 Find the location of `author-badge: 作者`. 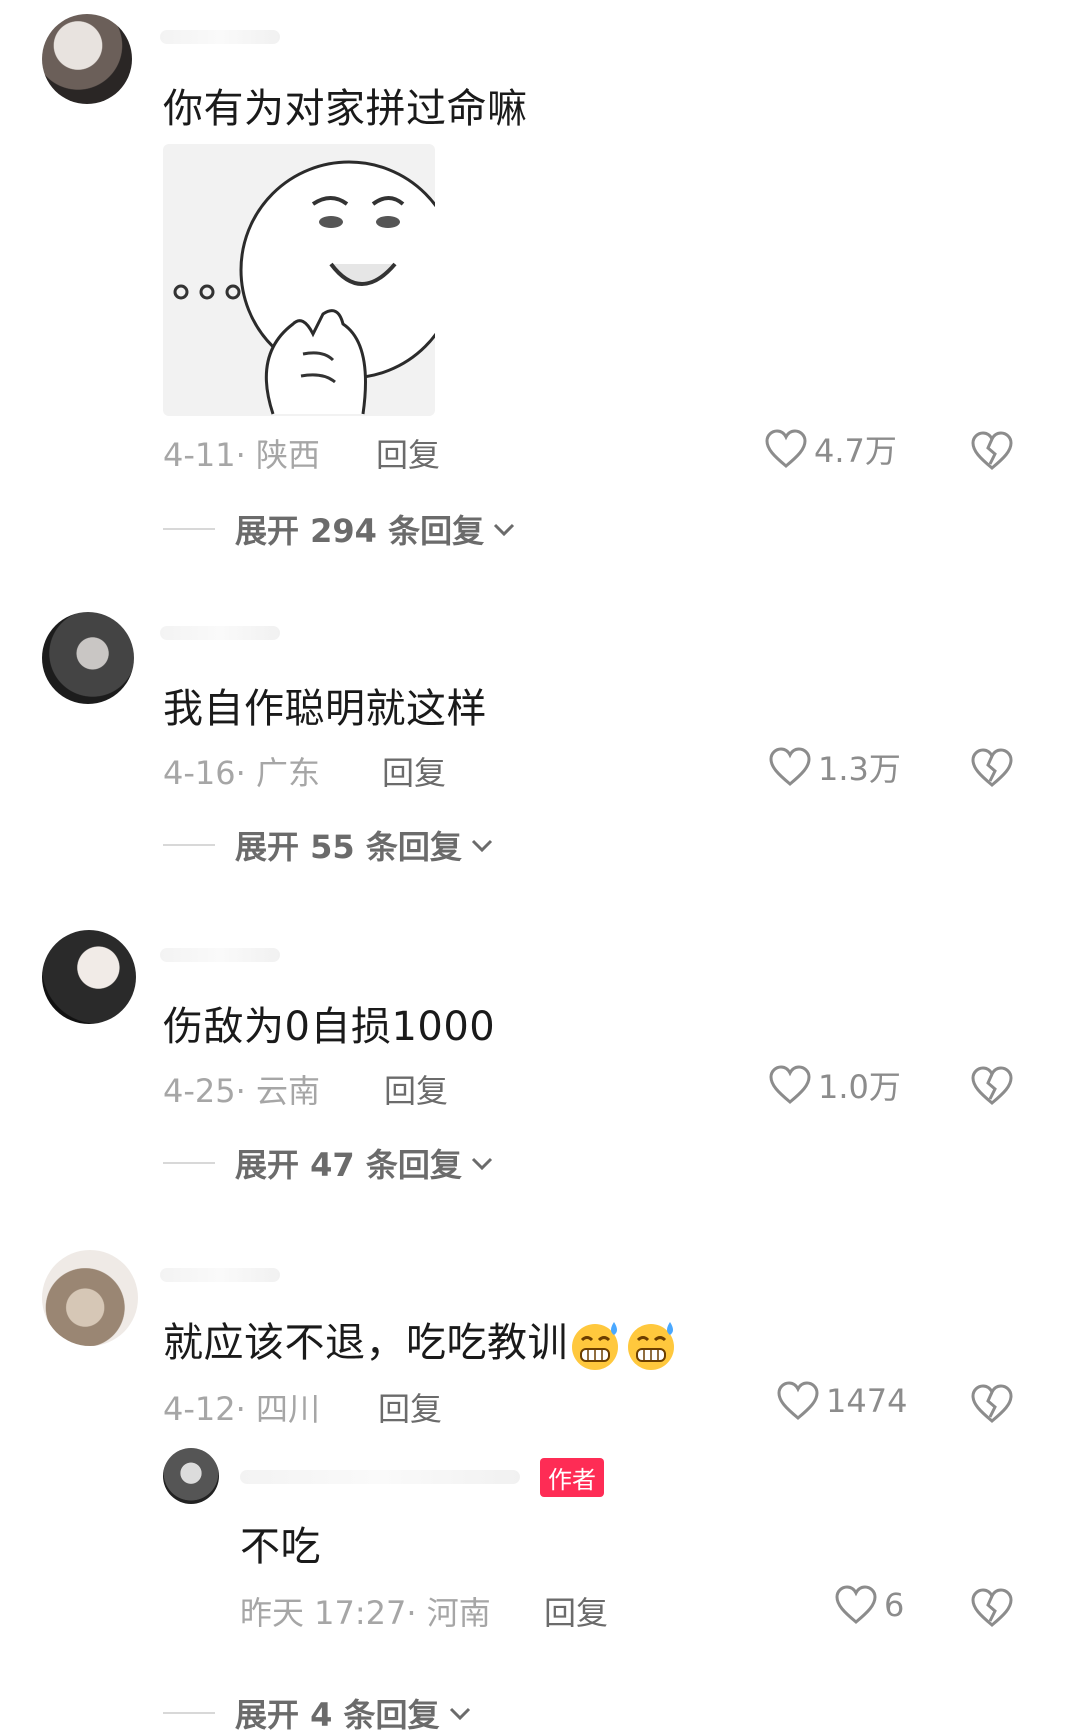

author-badge: 作者 is located at coordinates (572, 1477).